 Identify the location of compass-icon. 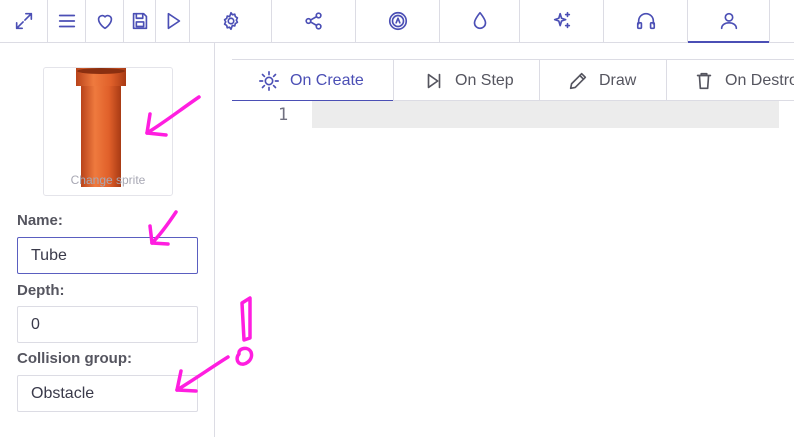
(397, 21).